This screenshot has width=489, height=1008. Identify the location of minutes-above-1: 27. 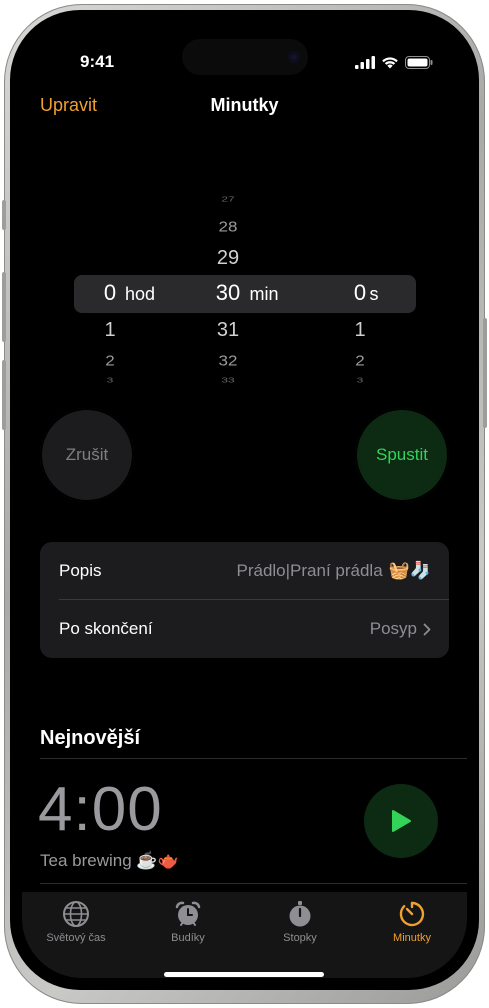
(228, 199).